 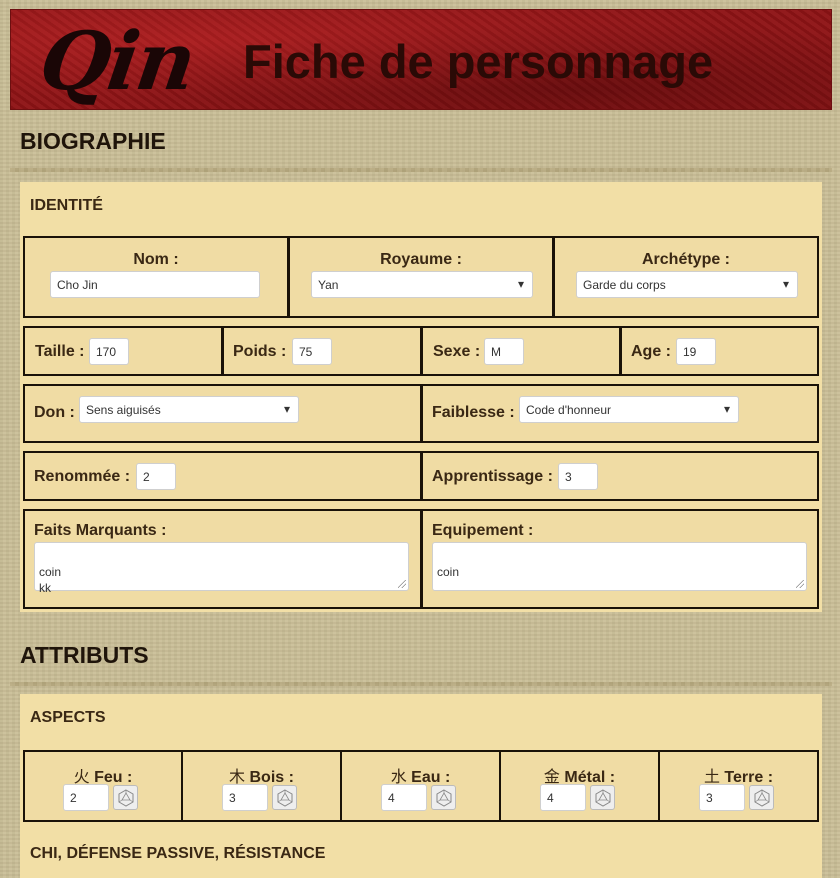 I want to click on equipement-cell: Equipement : coin, so click(x=620, y=559).